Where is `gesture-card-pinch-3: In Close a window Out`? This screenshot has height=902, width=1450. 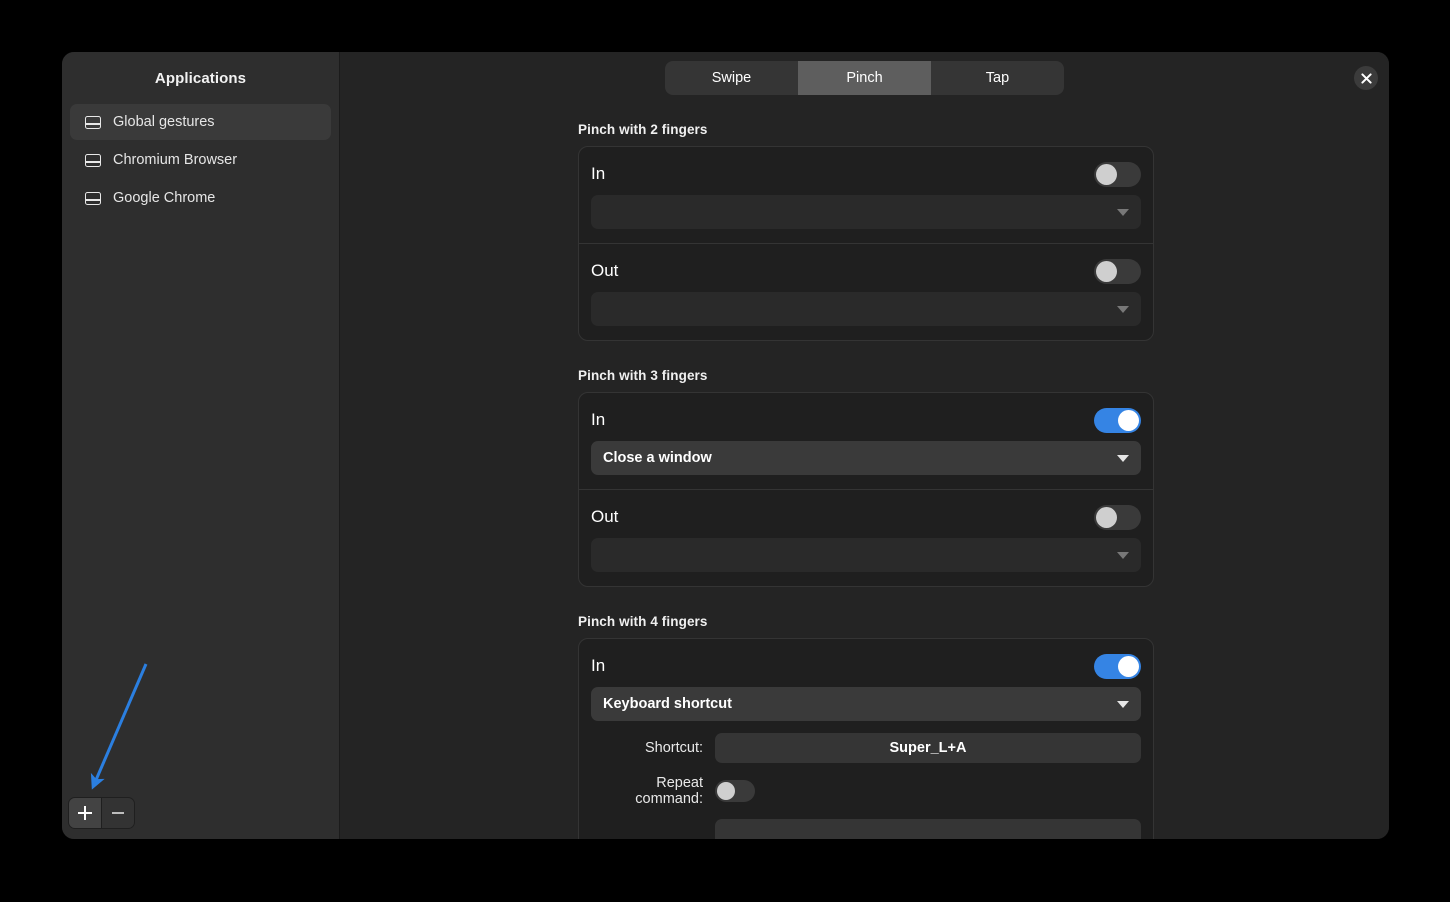 gesture-card-pinch-3: In Close a window Out is located at coordinates (866, 489).